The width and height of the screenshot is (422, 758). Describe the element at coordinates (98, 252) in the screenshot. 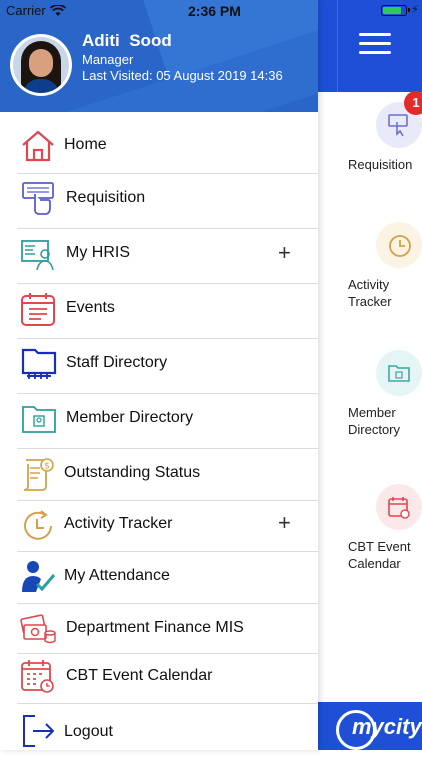

I see `menu-label: My HRIS` at that location.